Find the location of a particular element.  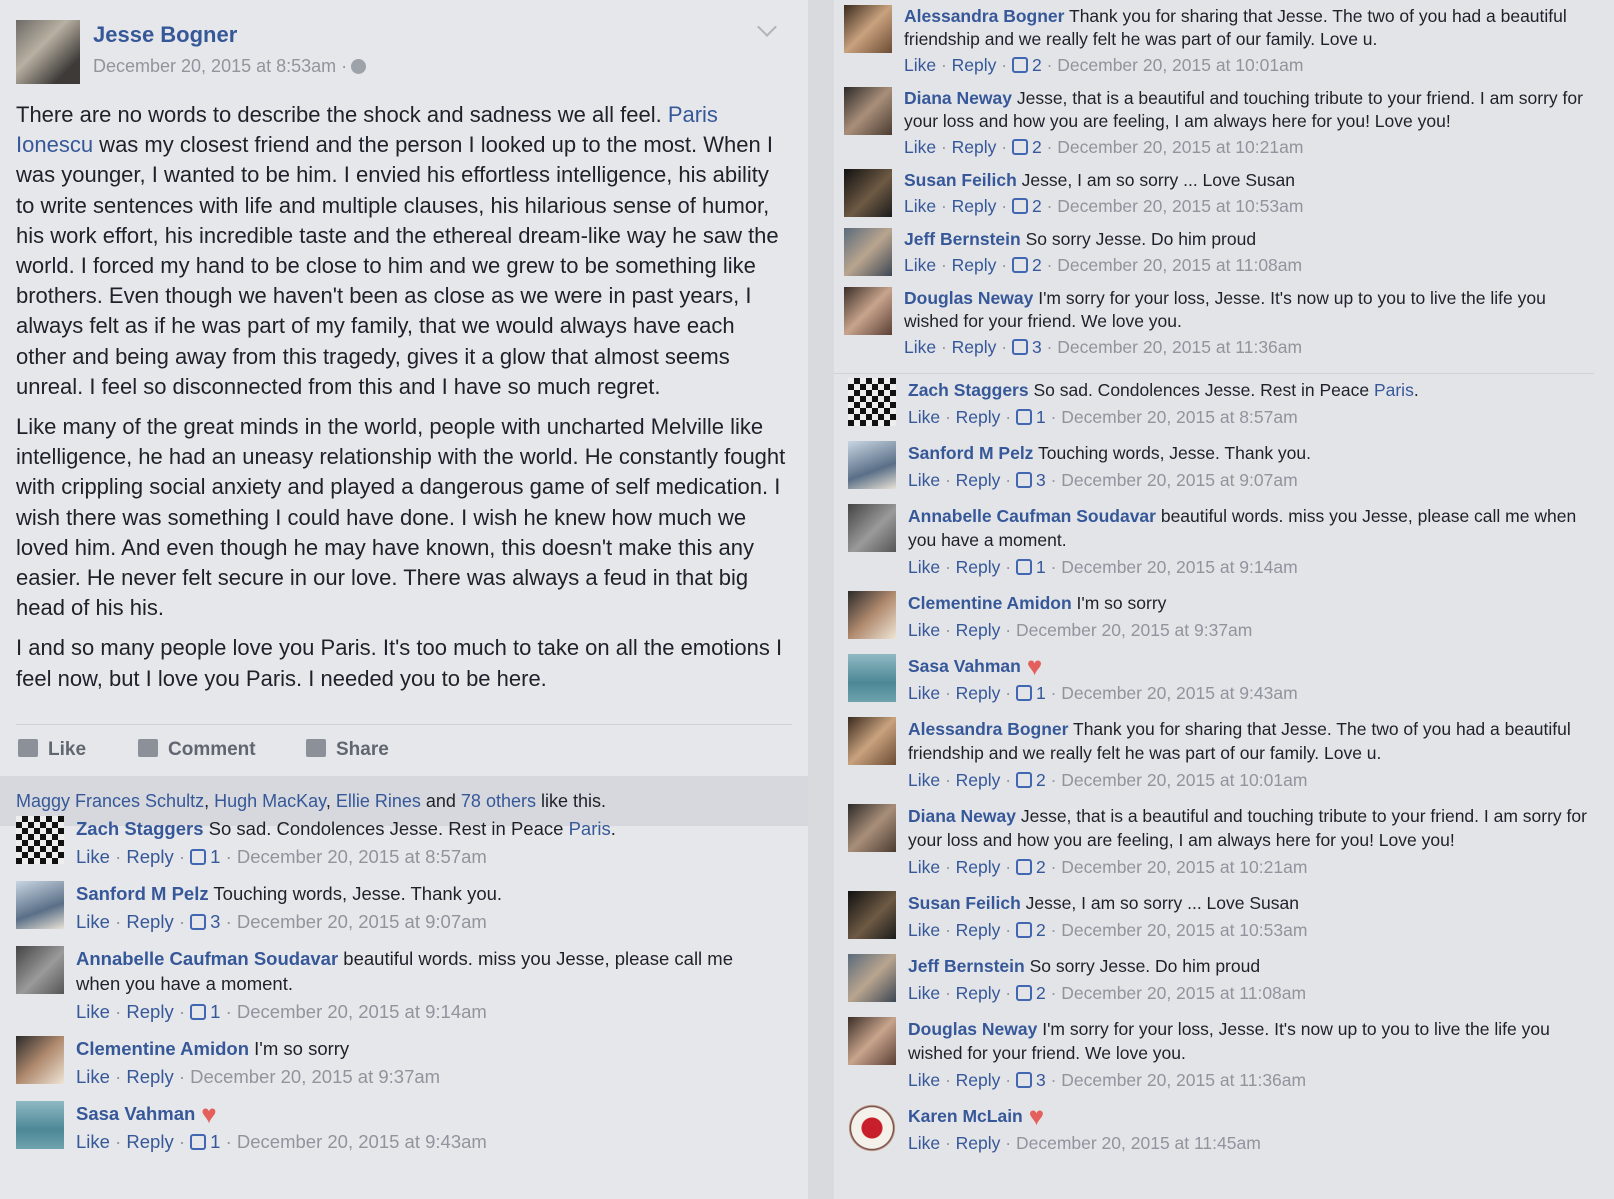

like-button: Like is located at coordinates (52, 750).